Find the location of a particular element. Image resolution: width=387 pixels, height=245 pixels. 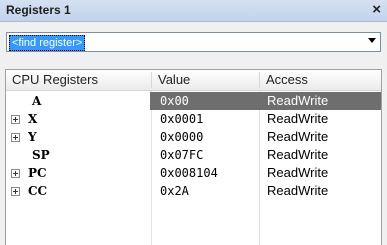

register-value: 0x2A is located at coordinates (204, 191).